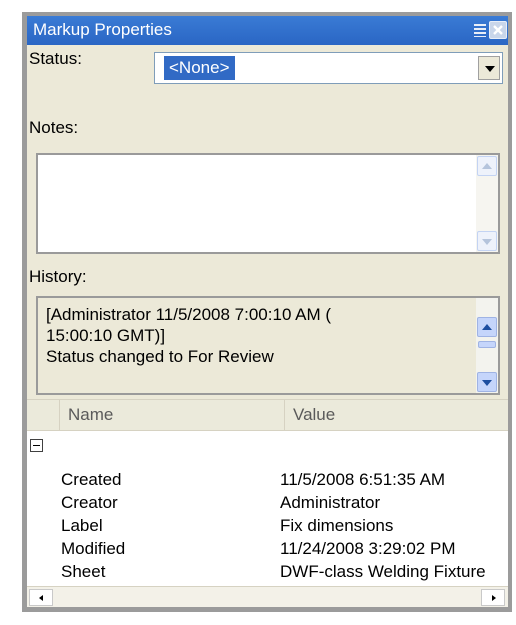  I want to click on history-scrollbar, so click(487, 345).